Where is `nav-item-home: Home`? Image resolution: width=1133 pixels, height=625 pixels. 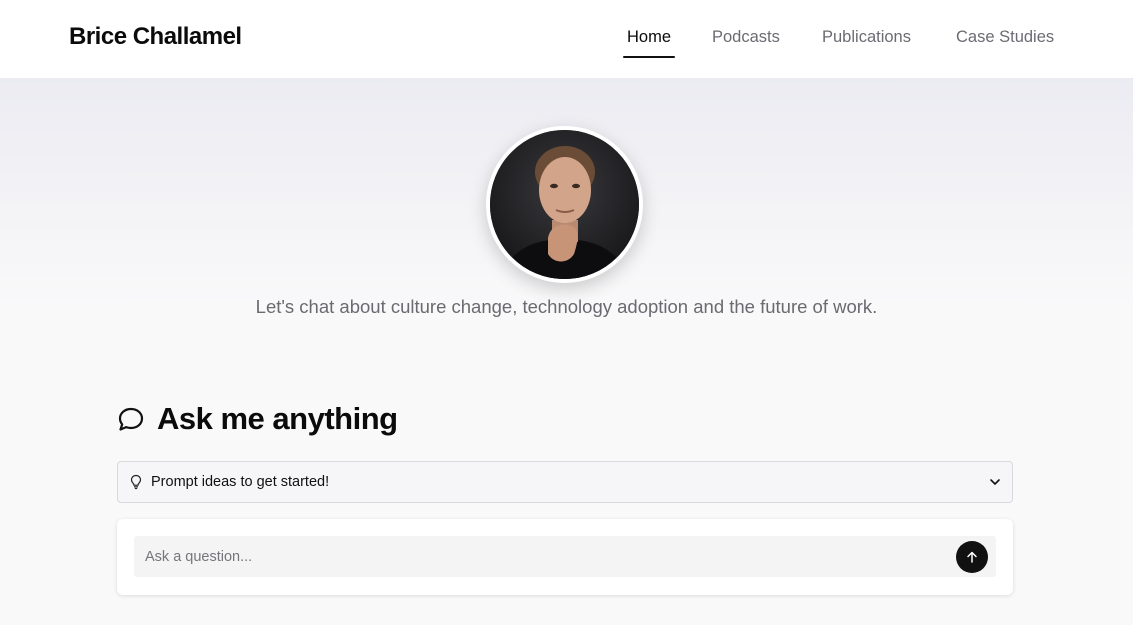
nav-item-home: Home is located at coordinates (649, 43).